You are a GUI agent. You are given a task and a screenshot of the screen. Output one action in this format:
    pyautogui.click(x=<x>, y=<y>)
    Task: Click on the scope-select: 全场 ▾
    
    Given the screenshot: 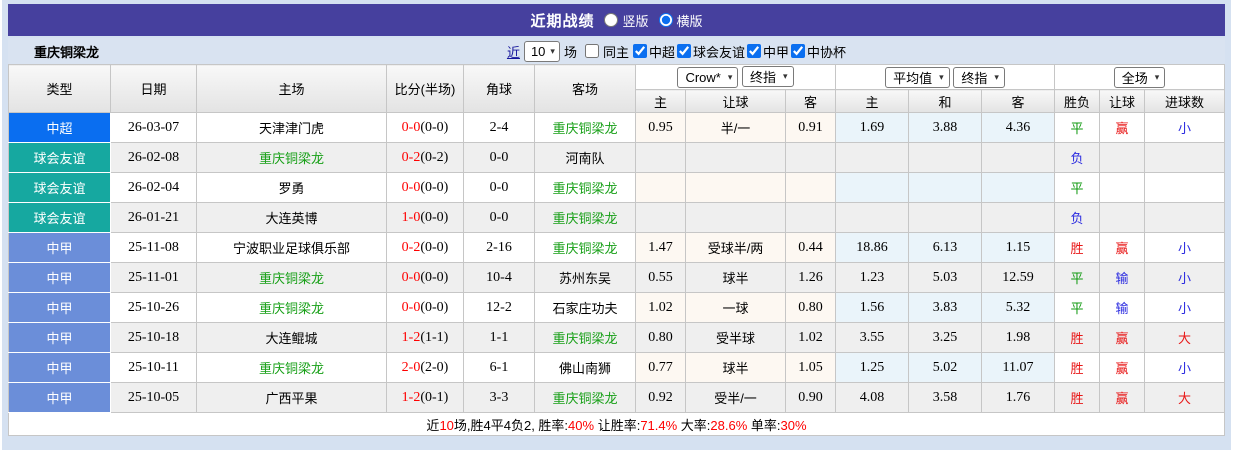 What is the action you would take?
    pyautogui.click(x=1139, y=77)
    